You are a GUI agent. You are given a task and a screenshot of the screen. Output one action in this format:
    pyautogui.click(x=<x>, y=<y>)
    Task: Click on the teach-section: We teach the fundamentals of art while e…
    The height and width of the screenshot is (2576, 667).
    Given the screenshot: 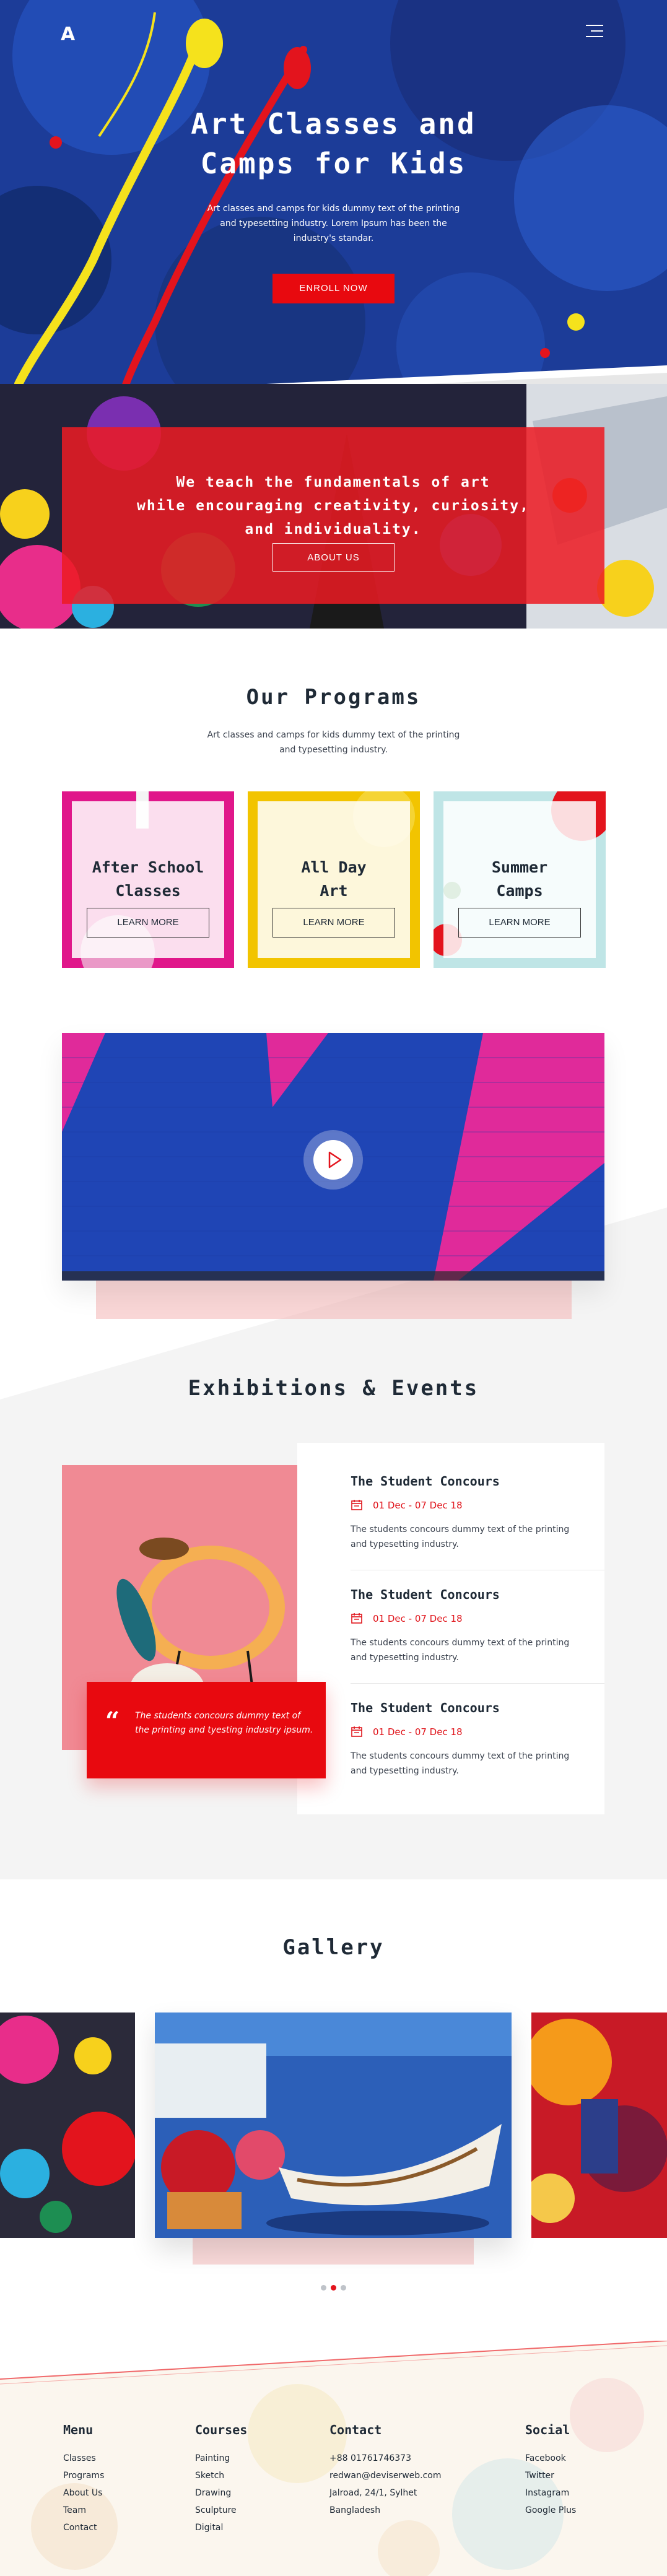 What is the action you would take?
    pyautogui.click(x=333, y=506)
    